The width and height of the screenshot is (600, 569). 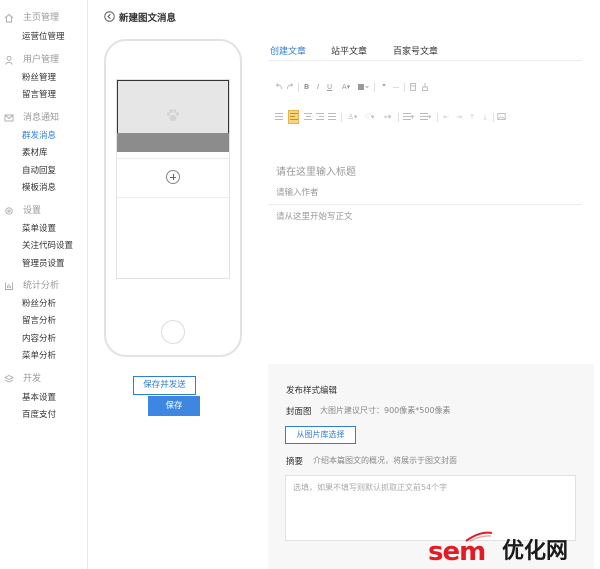 I want to click on watermark-chinese: 优化网, so click(x=535, y=551).